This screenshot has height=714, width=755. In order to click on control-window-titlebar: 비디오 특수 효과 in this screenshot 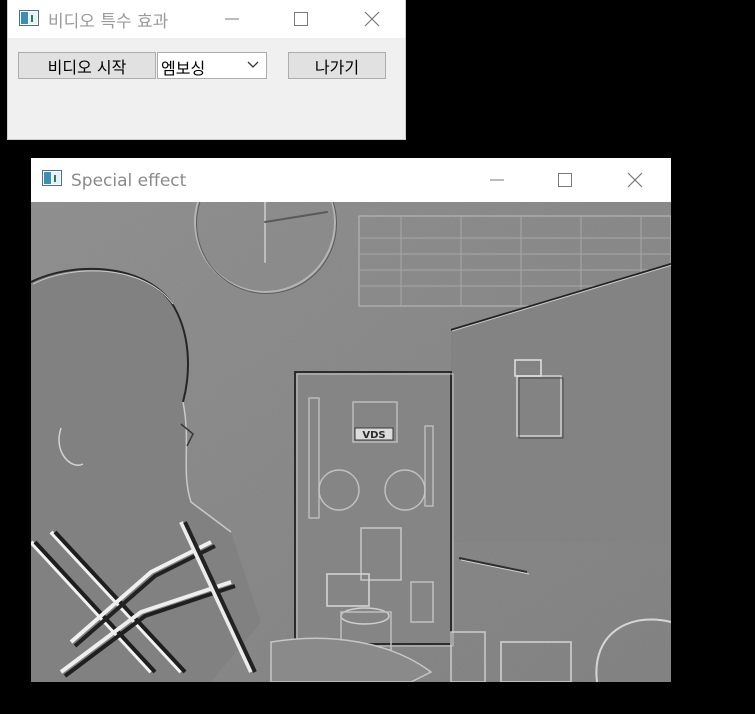, I will do `click(206, 19)`.